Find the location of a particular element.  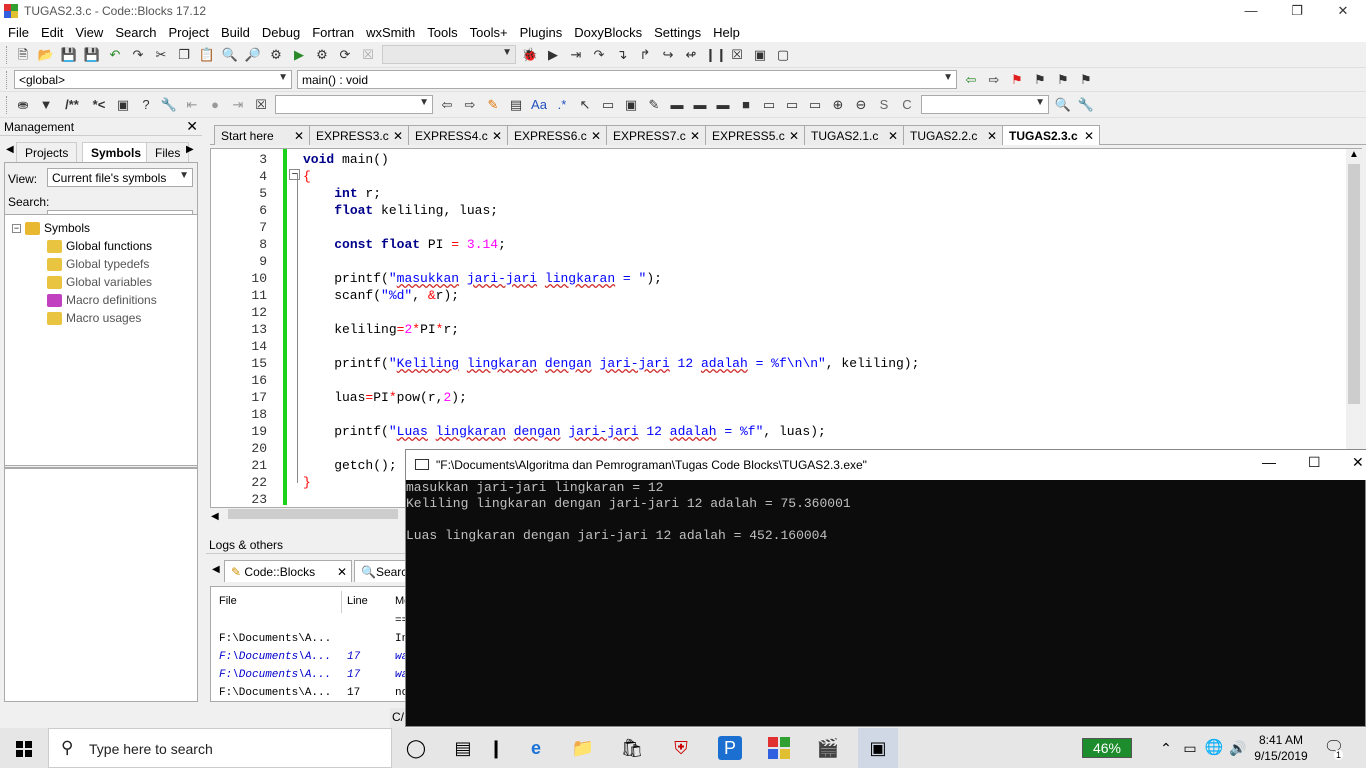

tab-codeblocks-log: ✎ Code::Blocks ✕ is located at coordinates (288, 571).